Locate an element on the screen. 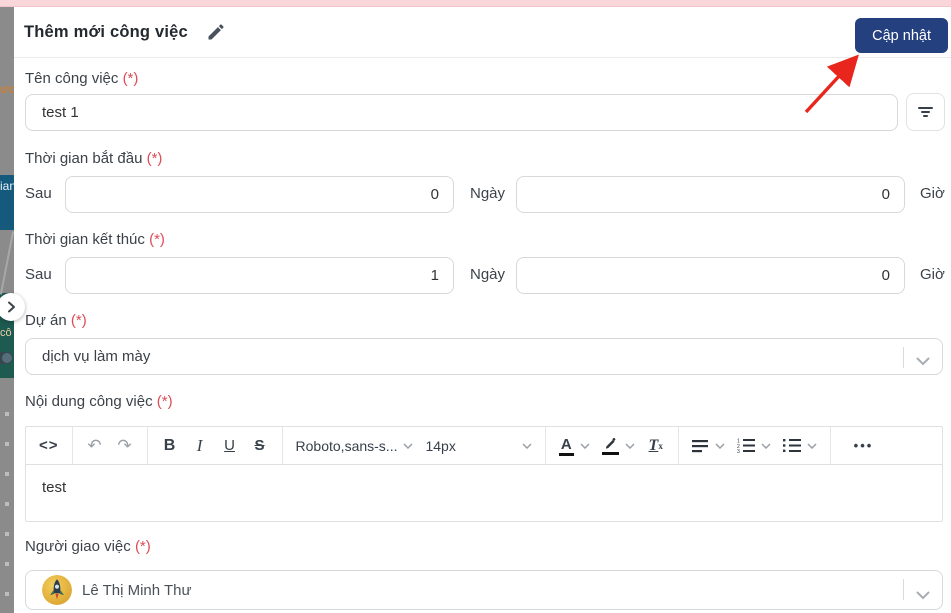 The width and height of the screenshot is (951, 613). editor-content: test is located at coordinates (484, 493).